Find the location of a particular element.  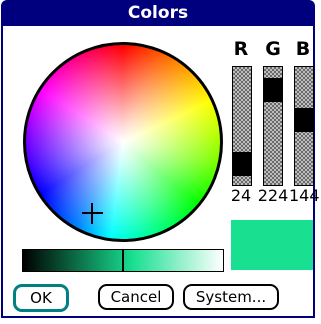

dialog-title: Colors is located at coordinates (158, 13).